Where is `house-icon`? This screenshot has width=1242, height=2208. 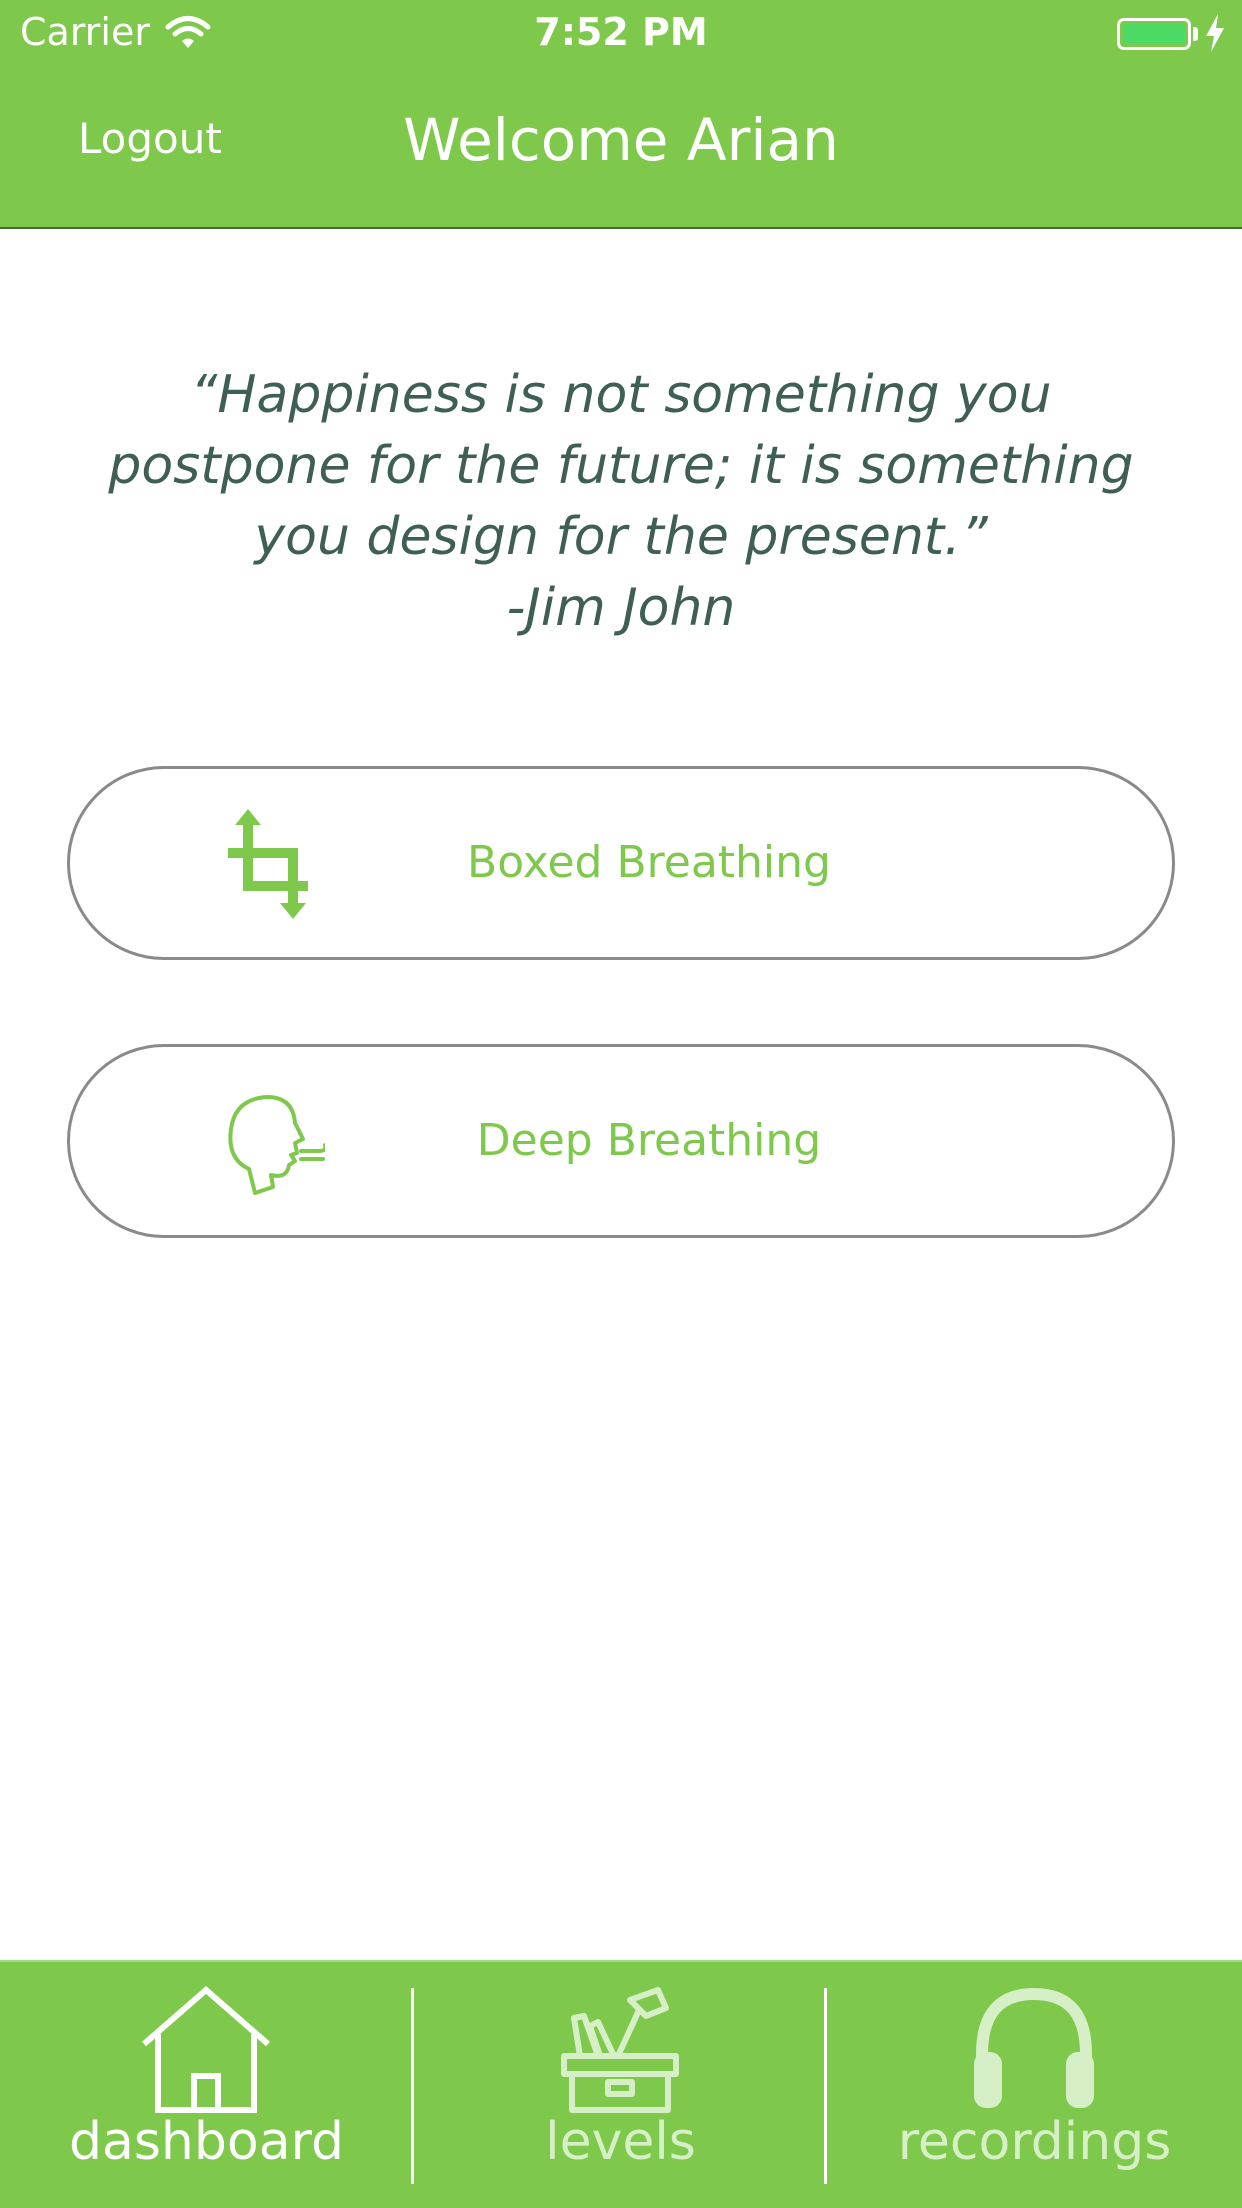 house-icon is located at coordinates (206, 2049).